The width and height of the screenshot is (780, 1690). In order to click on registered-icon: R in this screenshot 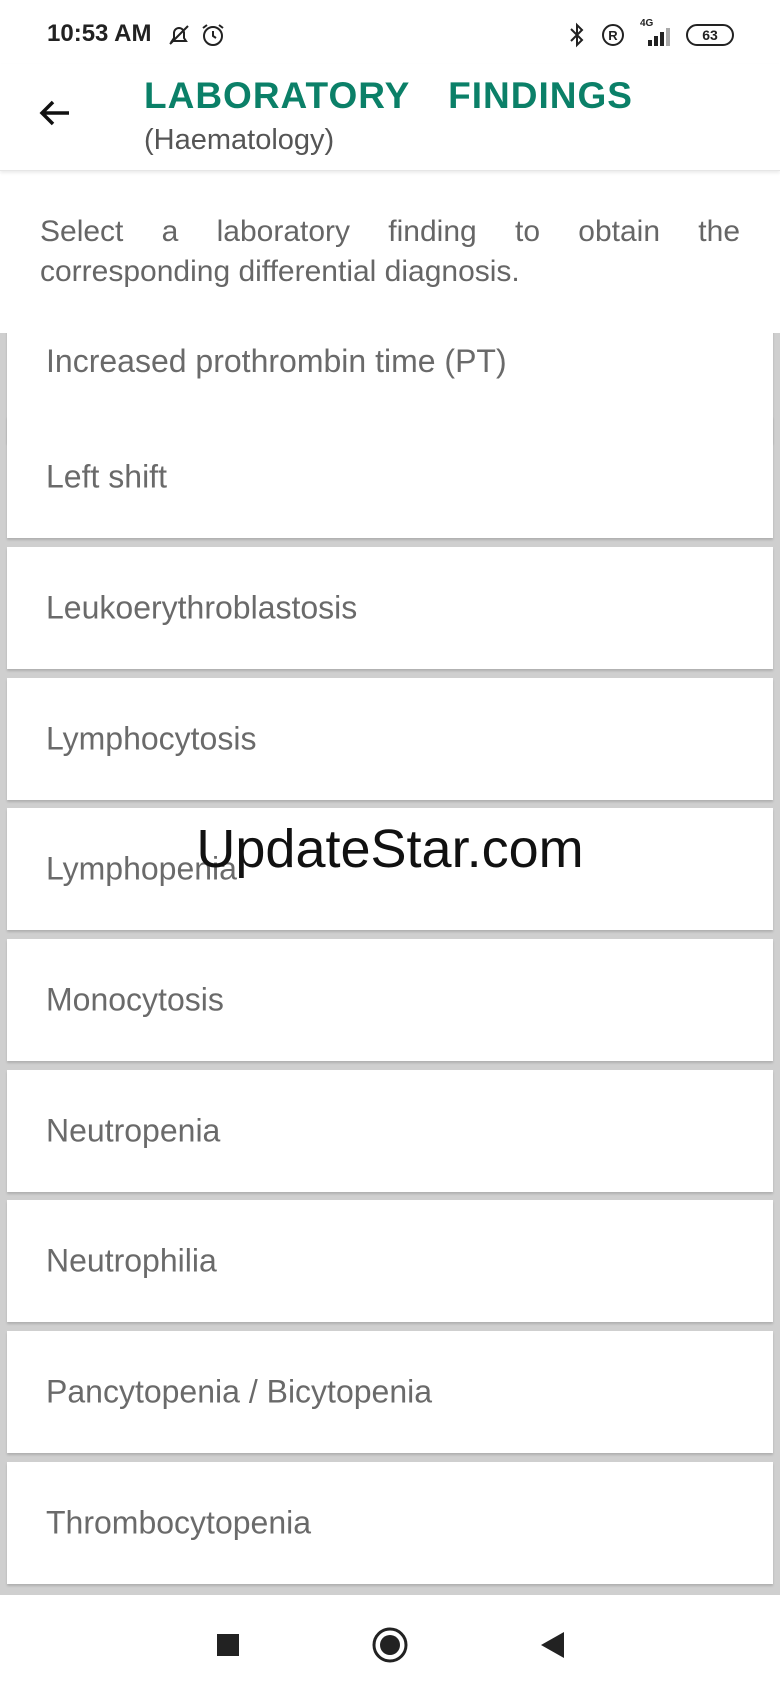, I will do `click(613, 35)`.